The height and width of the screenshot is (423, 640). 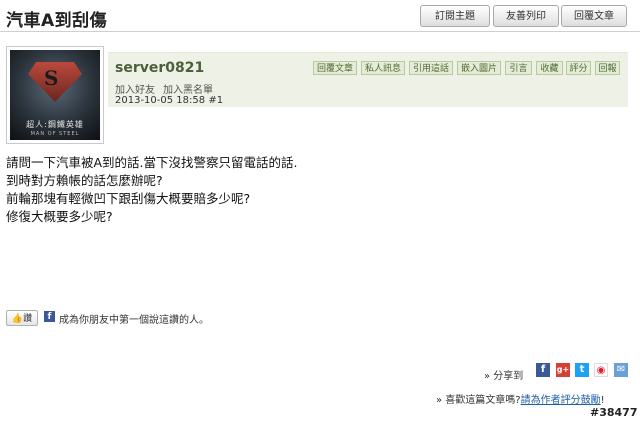 What do you see at coordinates (51, 78) in the screenshot?
I see `superman-s-glyph: S` at bounding box center [51, 78].